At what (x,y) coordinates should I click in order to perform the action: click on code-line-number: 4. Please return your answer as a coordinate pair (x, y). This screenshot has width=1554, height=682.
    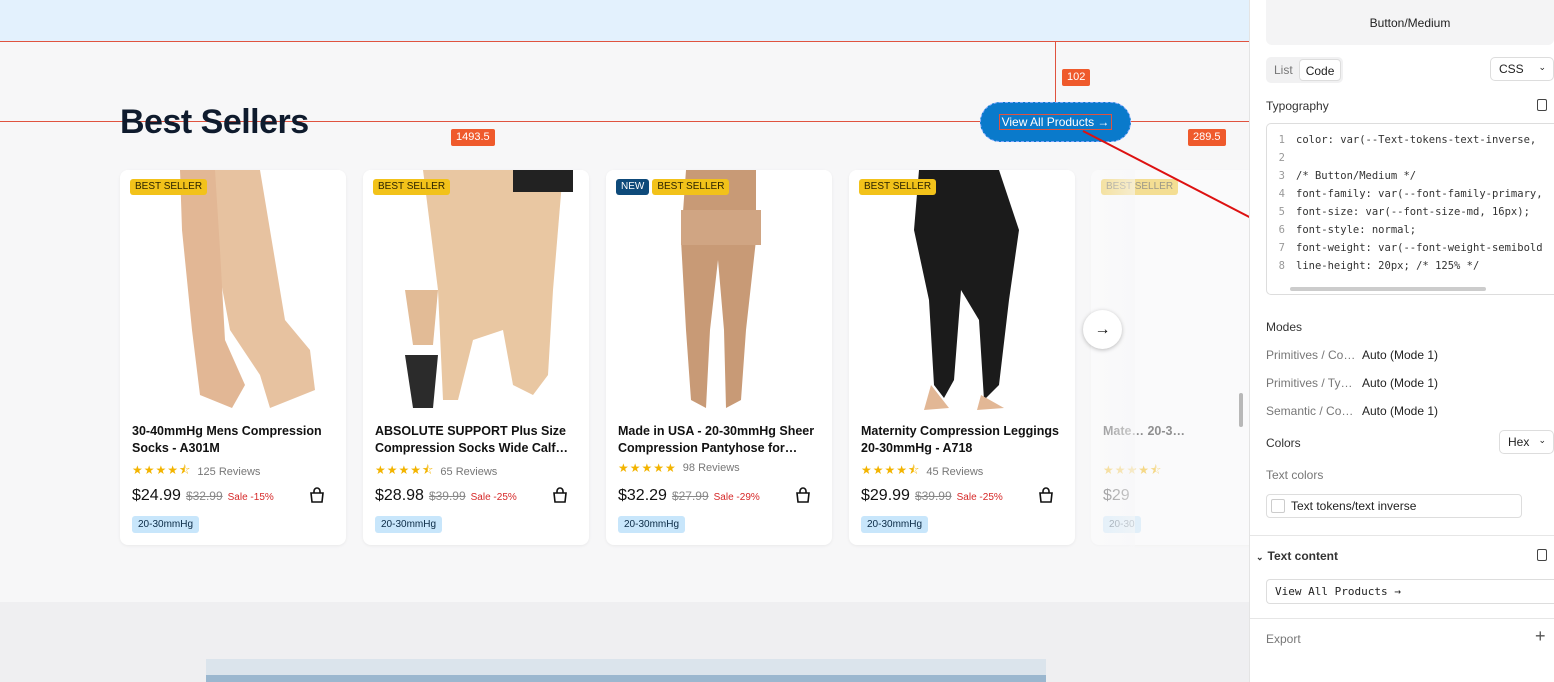
    Looking at the image, I should click on (1281, 194).